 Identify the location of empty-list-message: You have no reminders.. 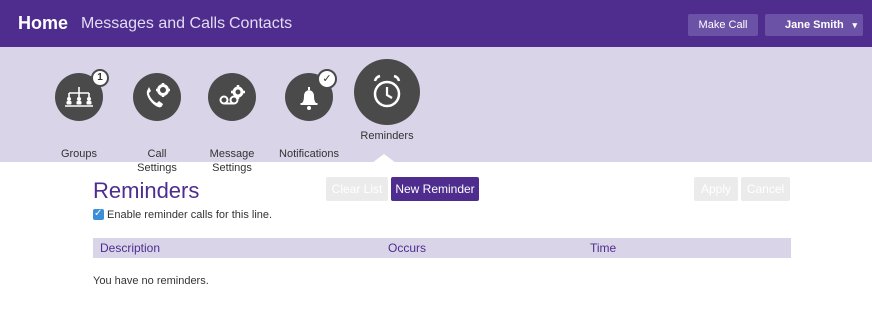
(151, 281).